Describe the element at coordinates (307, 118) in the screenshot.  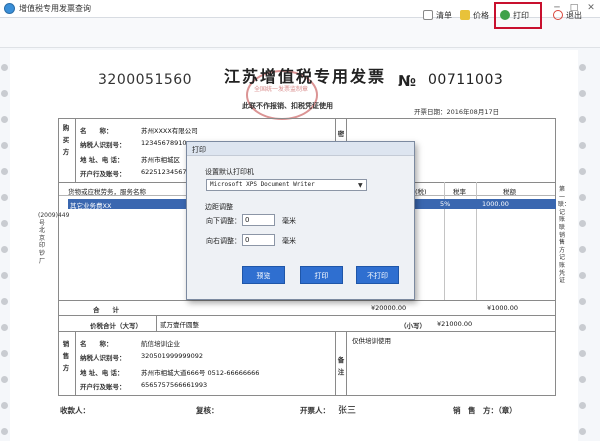
I see `table-top-line` at that location.